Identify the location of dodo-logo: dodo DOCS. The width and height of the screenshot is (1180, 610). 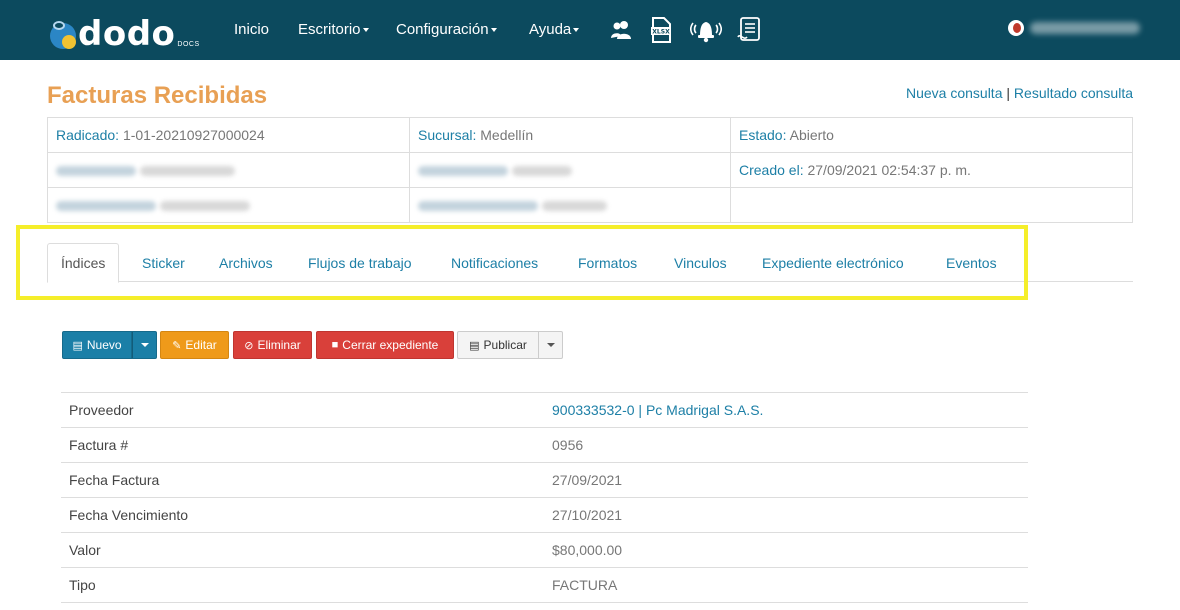
(128, 31).